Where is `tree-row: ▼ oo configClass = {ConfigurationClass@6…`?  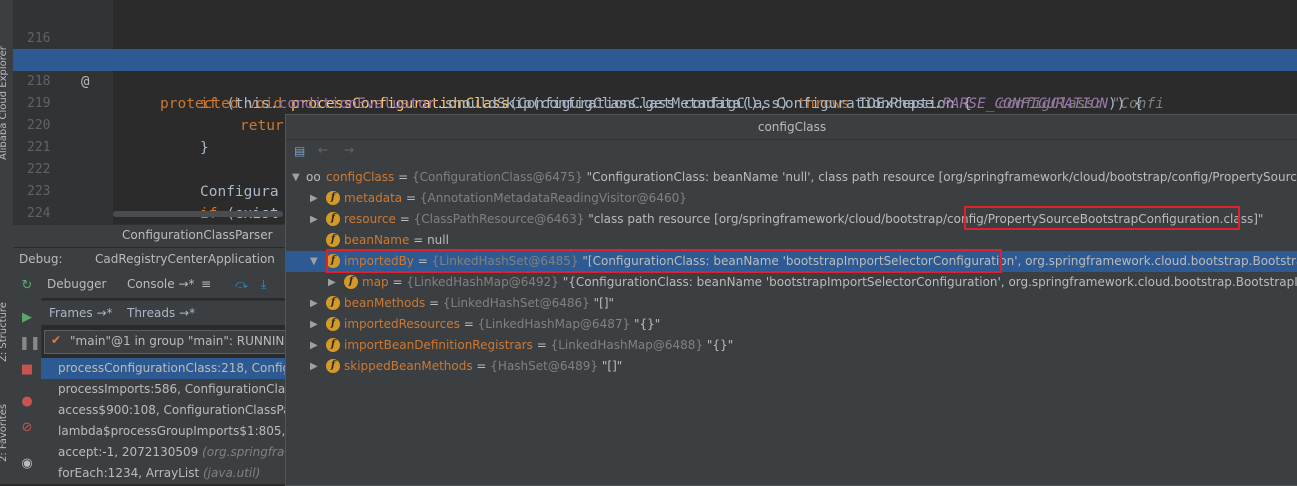
tree-row: ▼ oo configClass = {ConfigurationClass@6… is located at coordinates (791, 177).